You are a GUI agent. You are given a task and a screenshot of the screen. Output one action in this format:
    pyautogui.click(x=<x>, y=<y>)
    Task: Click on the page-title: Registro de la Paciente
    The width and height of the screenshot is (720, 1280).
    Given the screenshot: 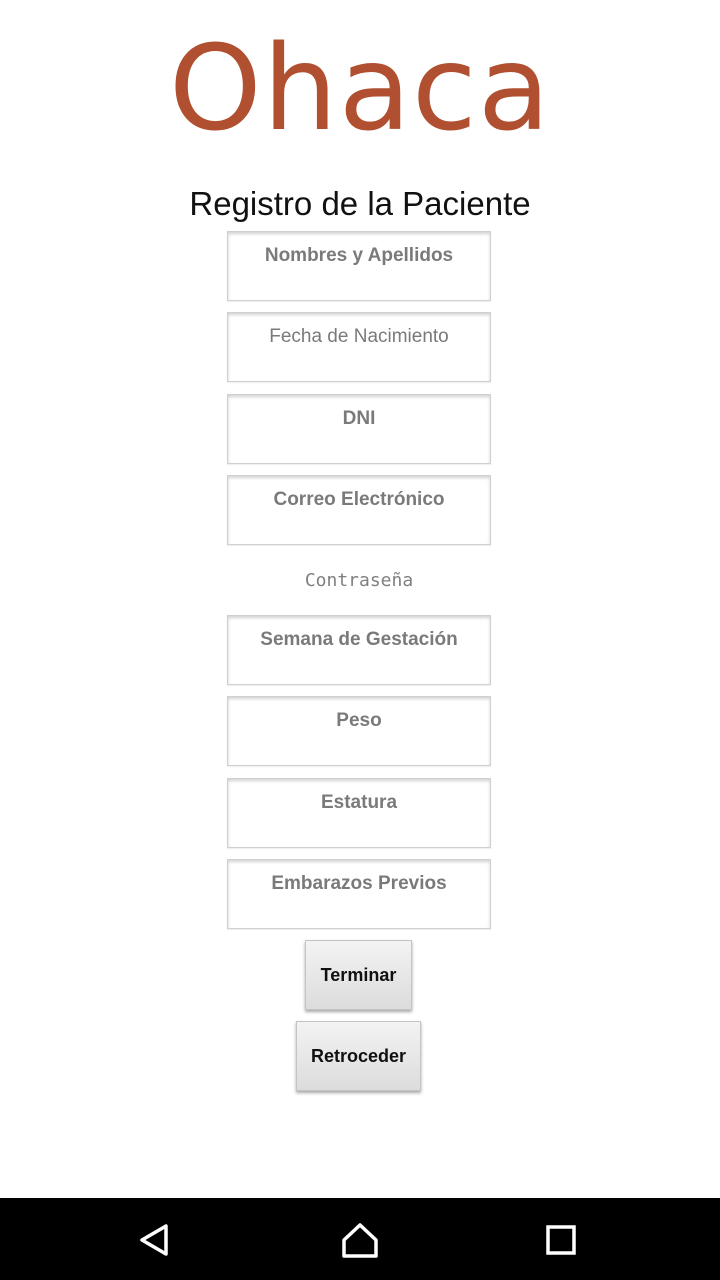 What is the action you would take?
    pyautogui.click(x=360, y=203)
    